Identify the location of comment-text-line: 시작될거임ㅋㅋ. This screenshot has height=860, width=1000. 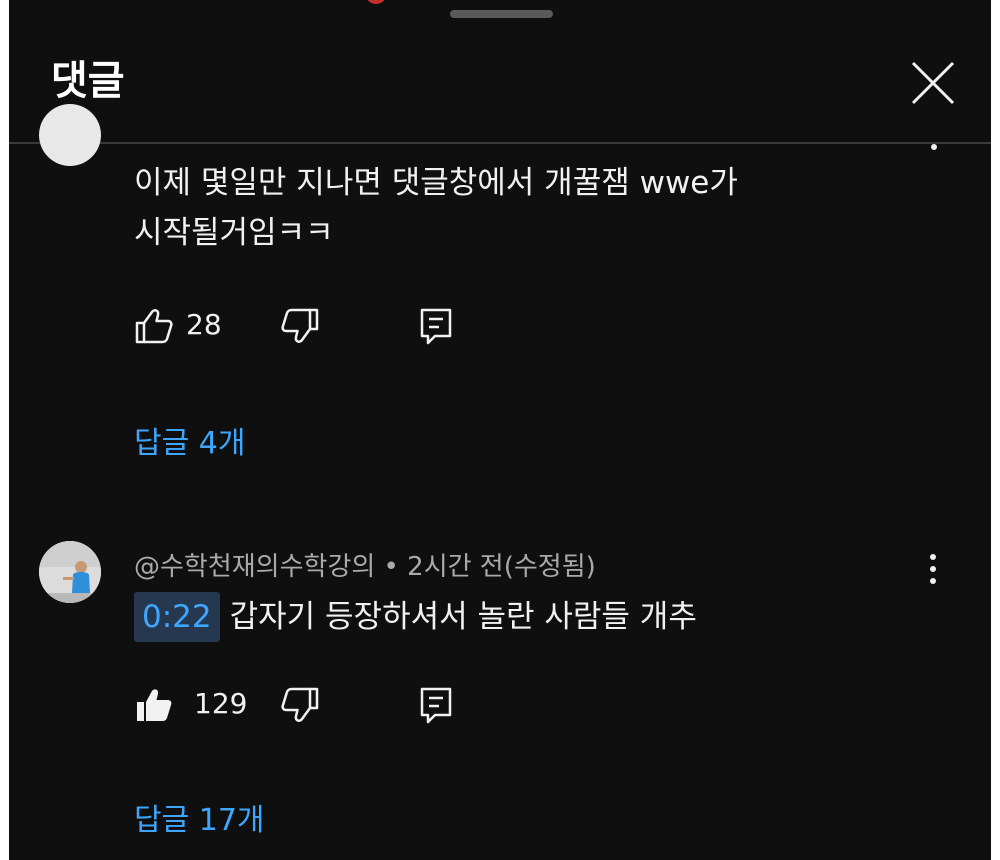
(234, 233).